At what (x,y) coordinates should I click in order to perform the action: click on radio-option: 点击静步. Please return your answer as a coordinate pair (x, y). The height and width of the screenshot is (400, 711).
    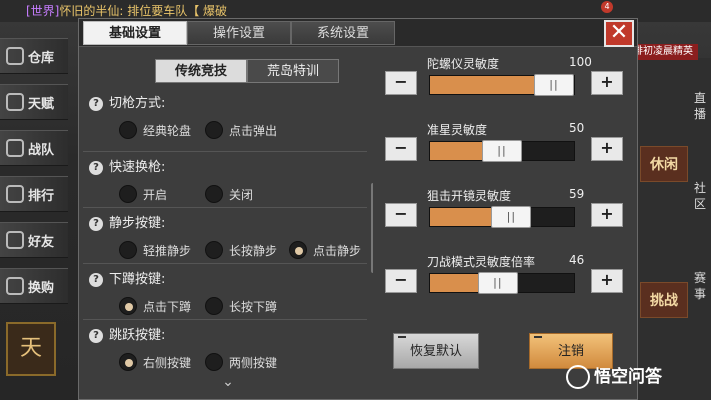
    Looking at the image, I should click on (325, 250).